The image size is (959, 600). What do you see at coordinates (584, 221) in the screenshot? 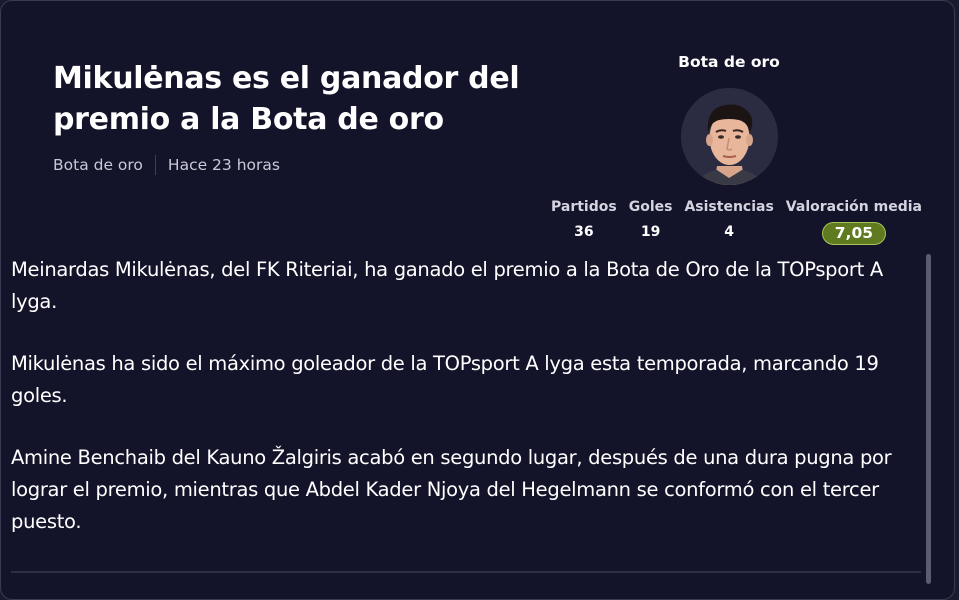
I see `stat-matches: Partidos 36` at bounding box center [584, 221].